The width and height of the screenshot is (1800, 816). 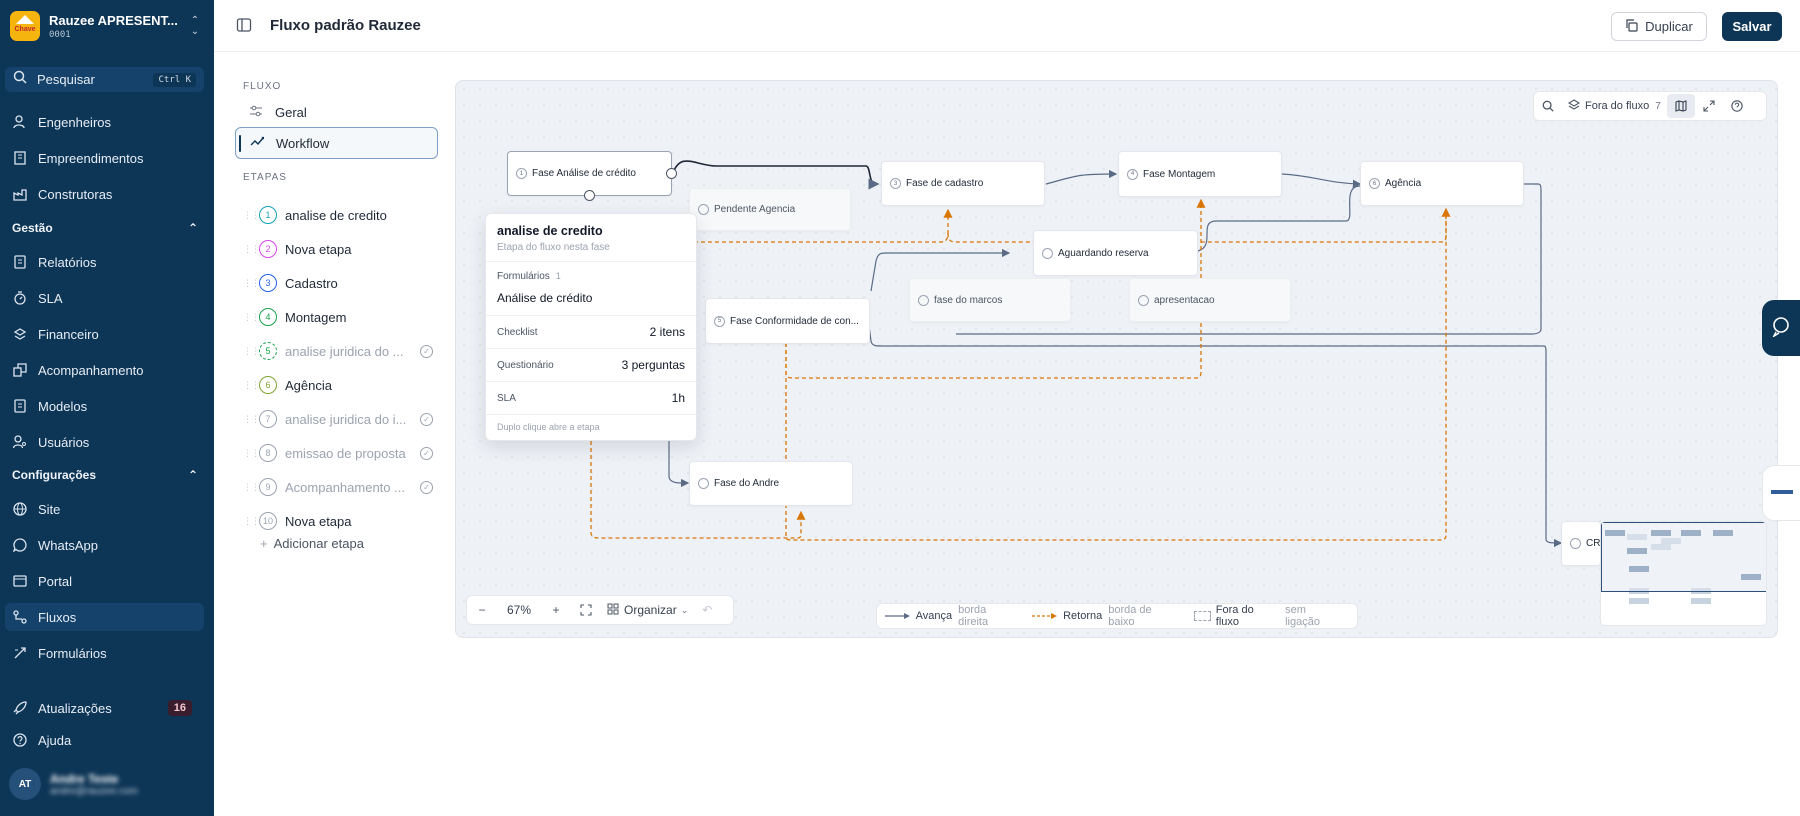 What do you see at coordinates (556, 610) in the screenshot?
I see `zoom-in-button: +` at bounding box center [556, 610].